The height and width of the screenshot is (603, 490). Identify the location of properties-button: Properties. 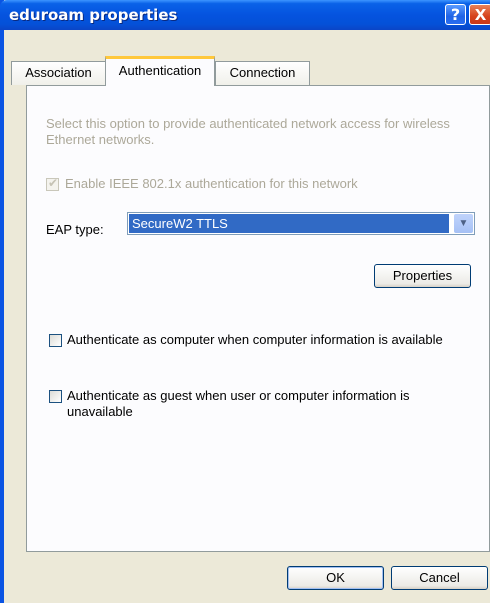
(422, 276).